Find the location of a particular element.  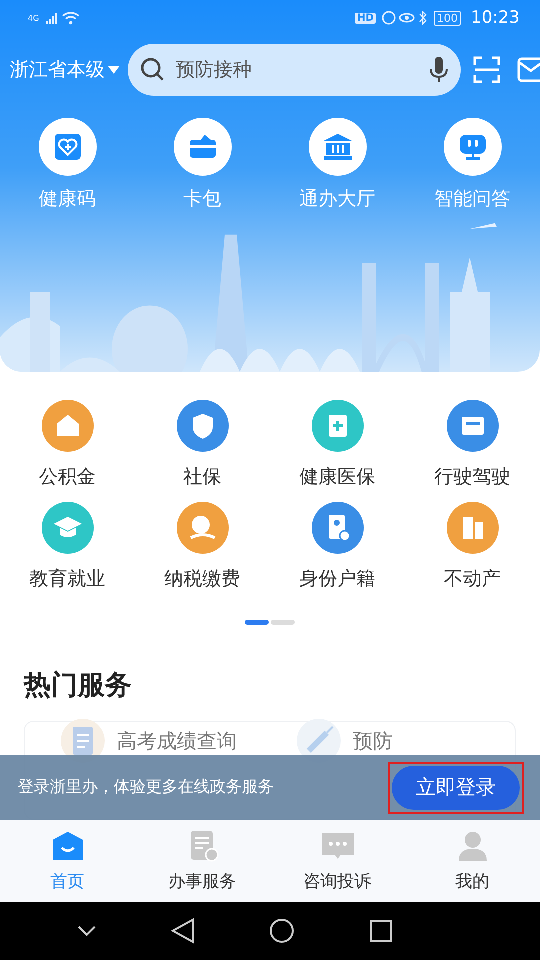

tab: 我的 is located at coordinates (472, 861).